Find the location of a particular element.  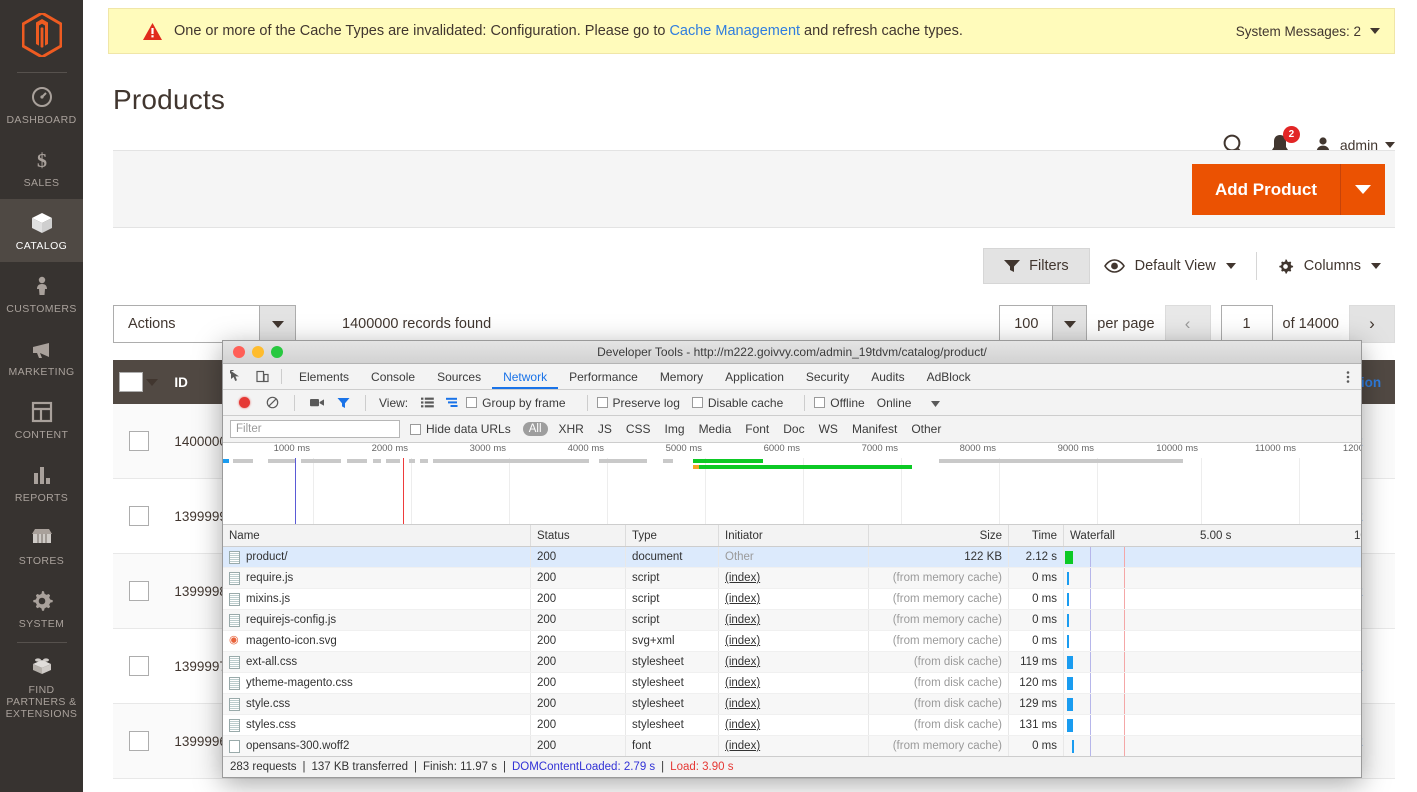

column-header-type: Type is located at coordinates (672, 535).